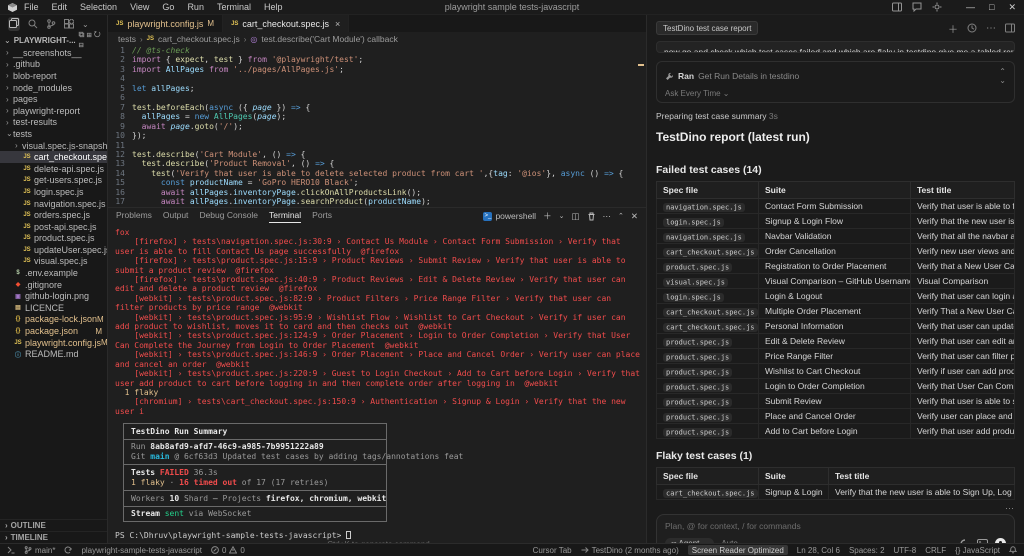 This screenshot has width=1024, height=556. I want to click on line-number: 5, so click(122, 88).